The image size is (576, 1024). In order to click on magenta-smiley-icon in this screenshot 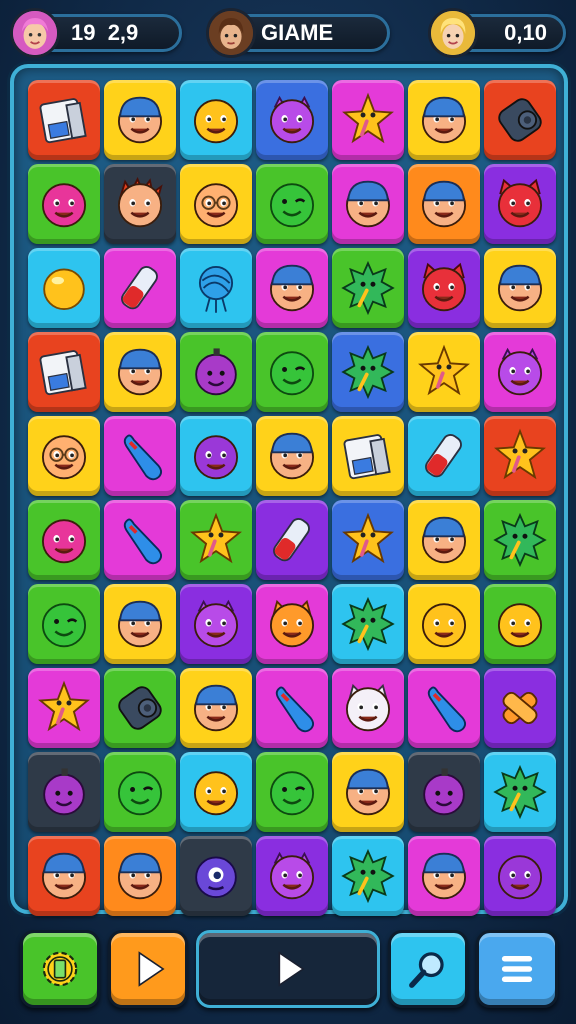, I will do `click(64, 541)`.